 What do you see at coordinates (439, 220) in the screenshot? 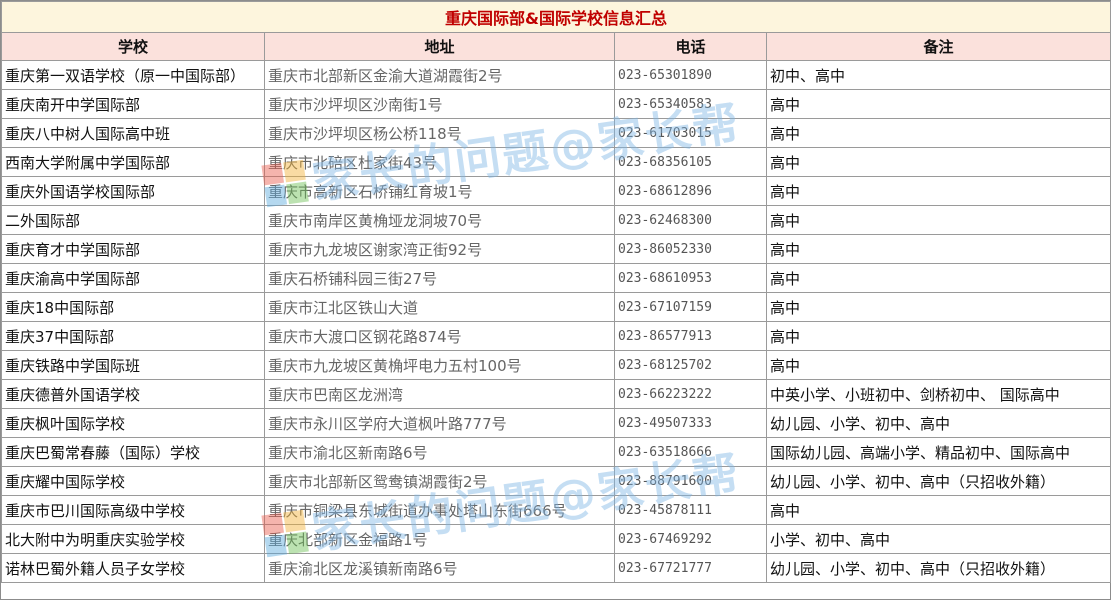
I see `cell-address: 重庆市南岸区黄桷垭龙洞坡70号` at bounding box center [439, 220].